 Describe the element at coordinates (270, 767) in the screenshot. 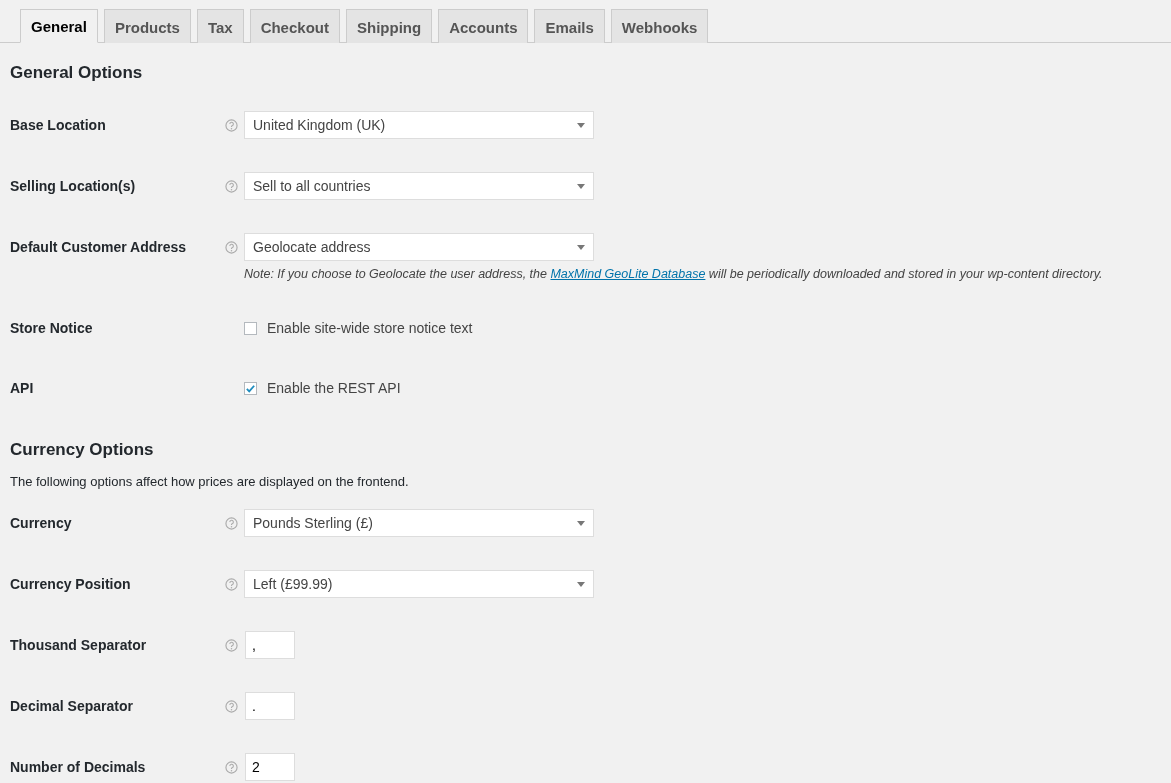

I see `number-field: 2` at that location.